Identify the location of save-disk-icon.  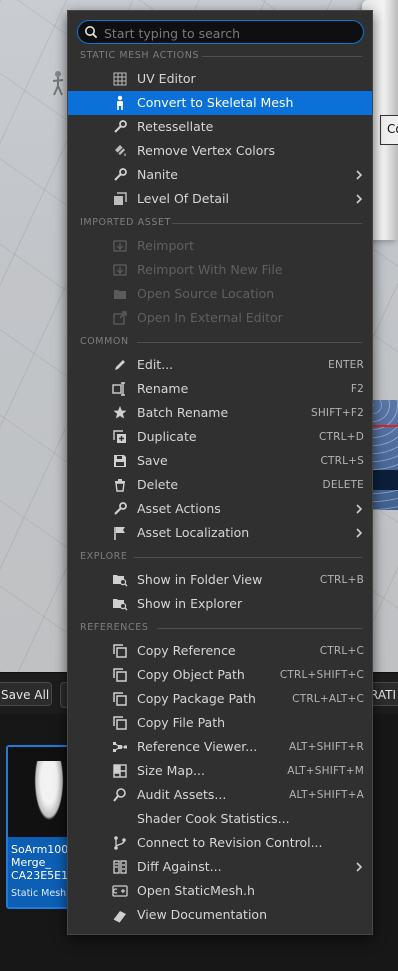
(120, 461).